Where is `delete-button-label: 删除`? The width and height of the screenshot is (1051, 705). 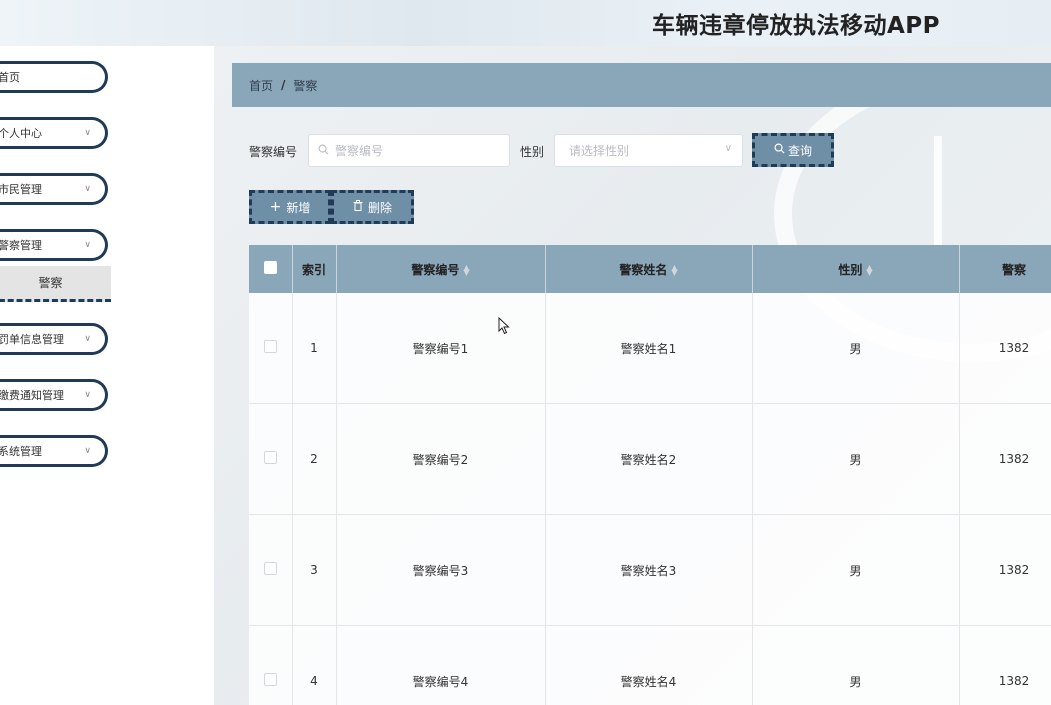 delete-button-label: 删除 is located at coordinates (379, 207).